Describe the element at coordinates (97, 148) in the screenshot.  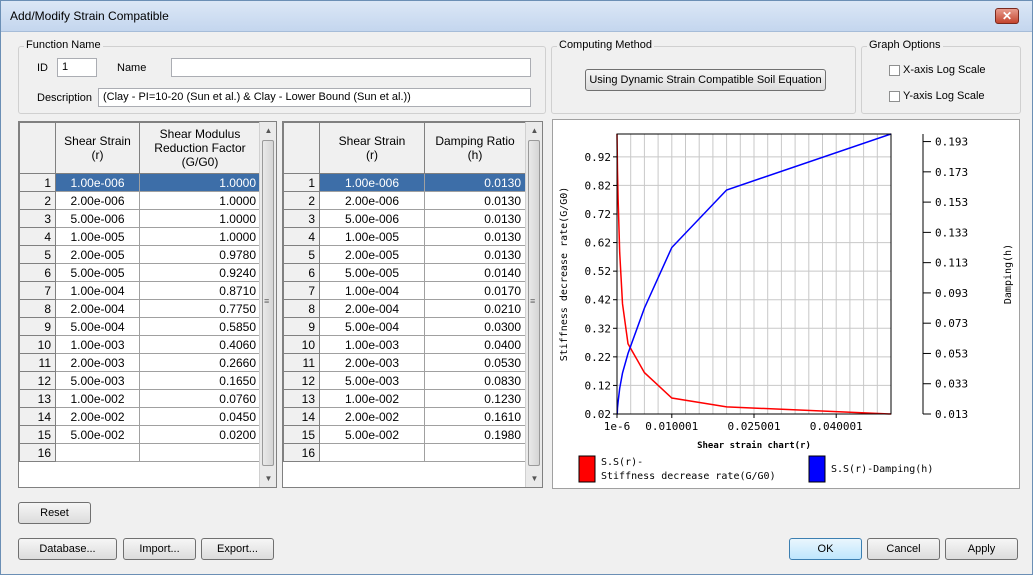
I see `modulus-strain-header: Shear Strain (r)` at that location.